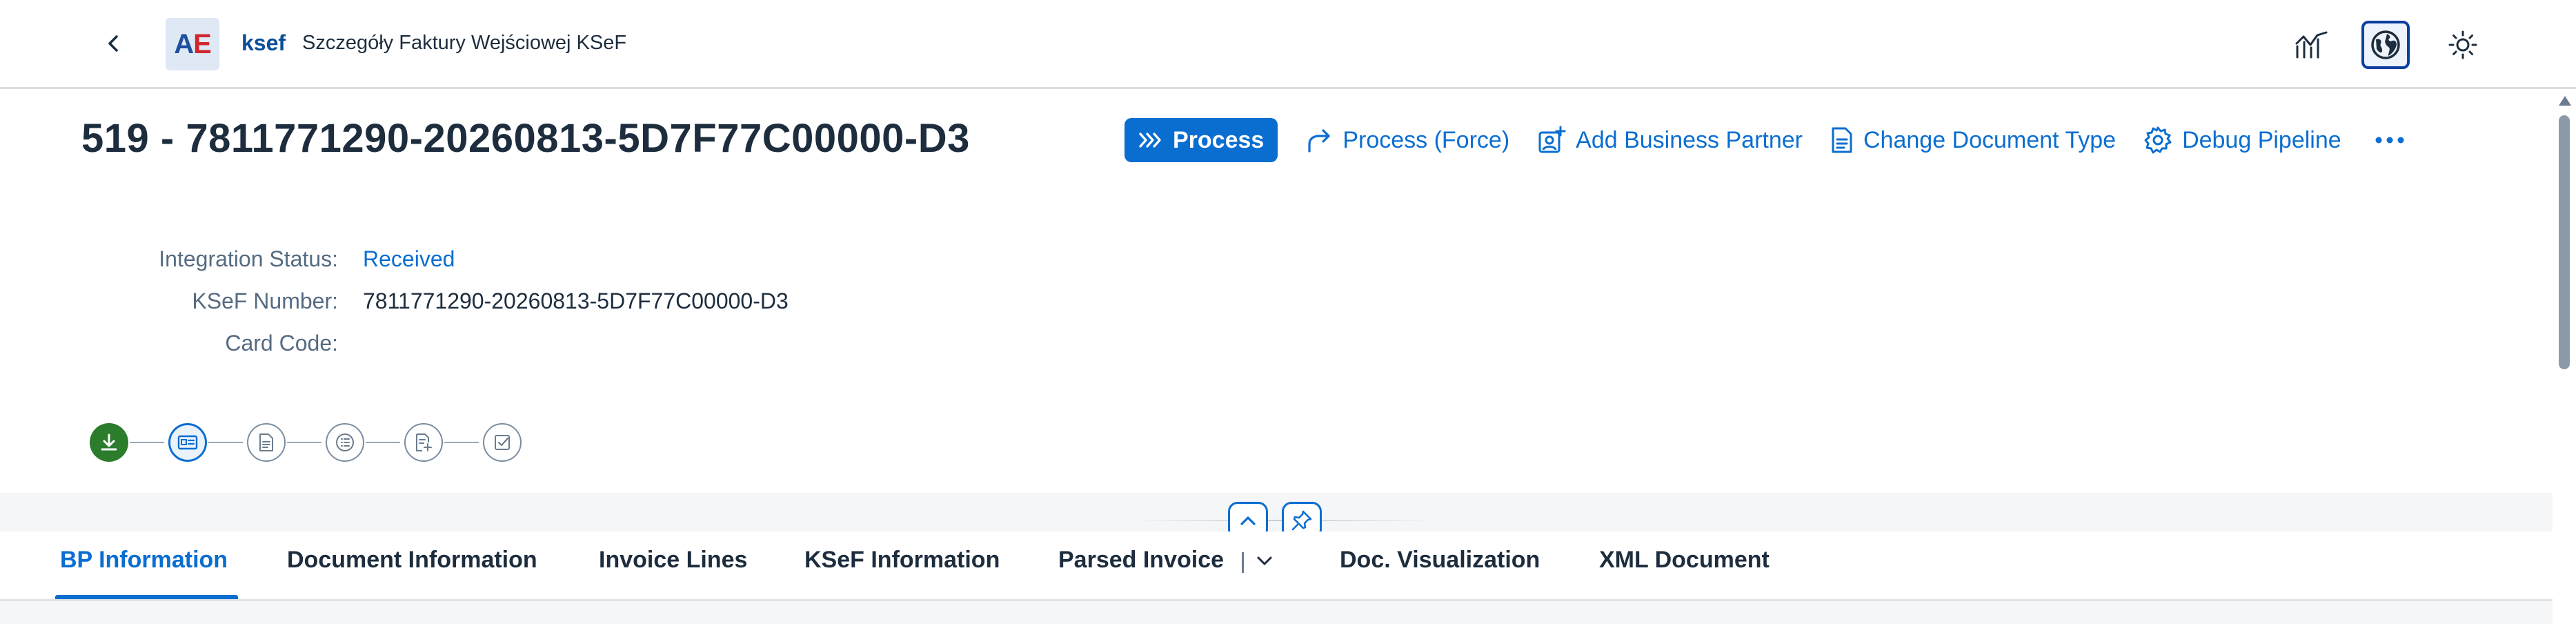  I want to click on process-button: Process, so click(1201, 140).